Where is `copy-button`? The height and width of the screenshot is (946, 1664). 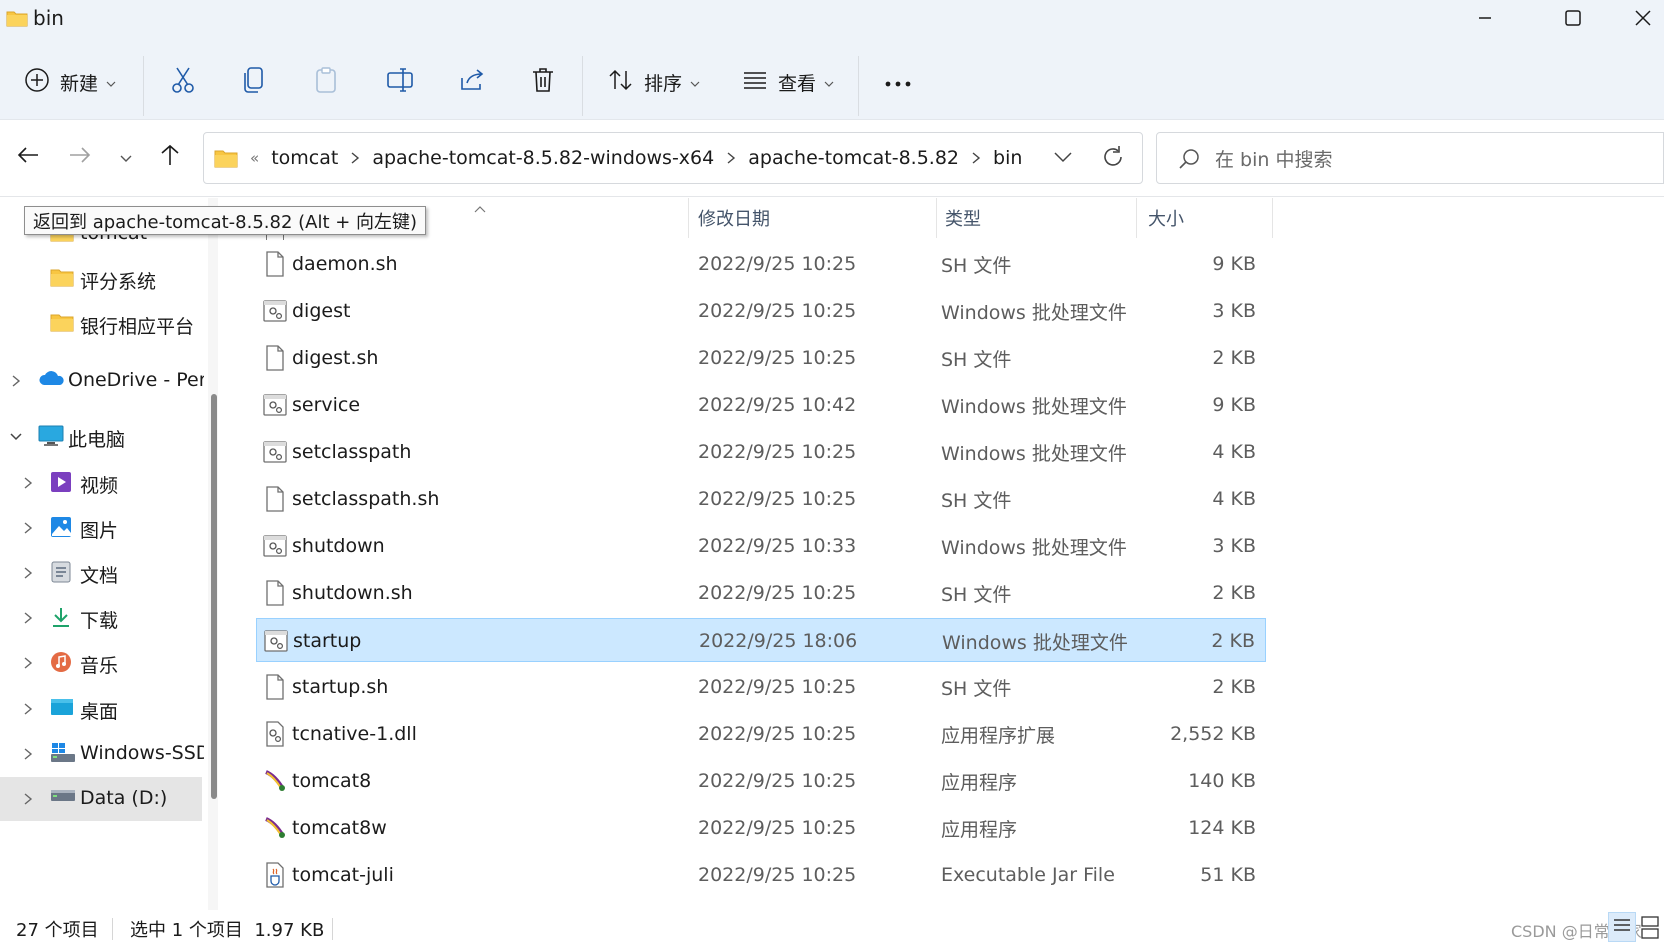 copy-button is located at coordinates (254, 82).